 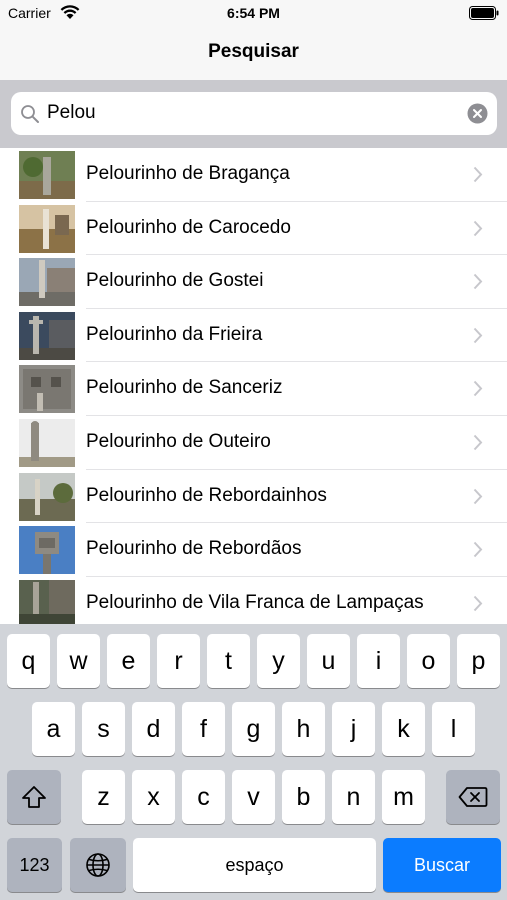 I want to click on key-y: y, so click(x=278, y=661).